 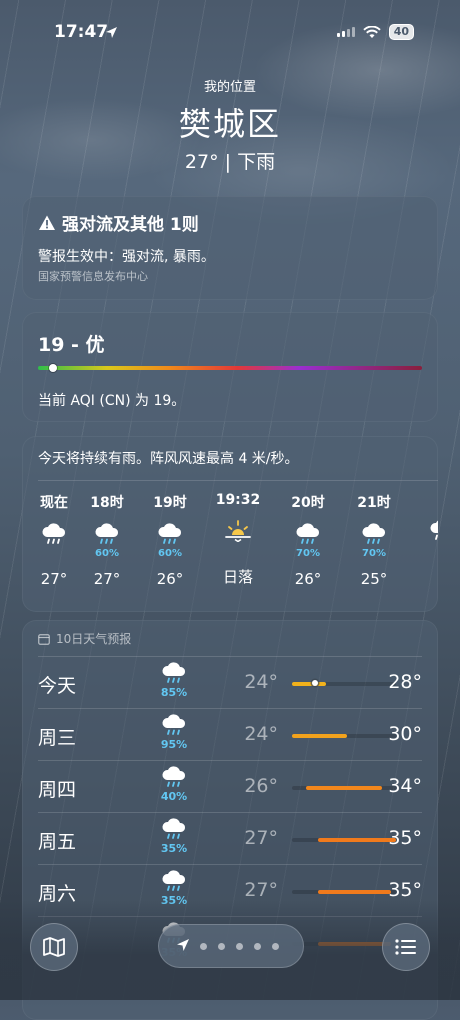 I want to click on hour-temp: 2, so click(x=424, y=575).